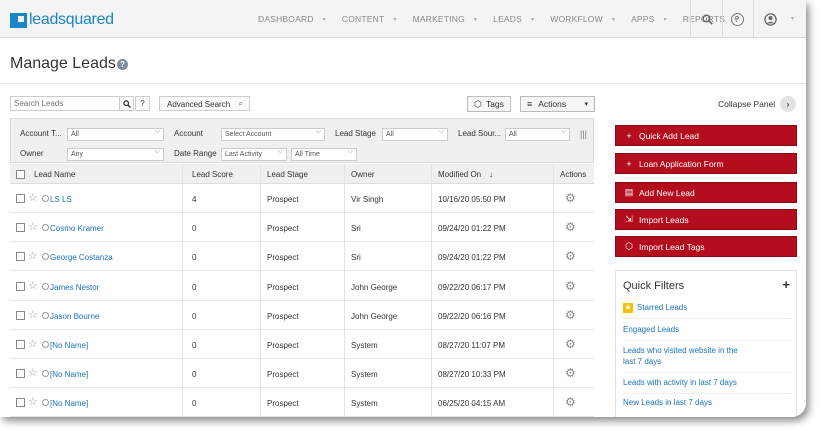 The height and width of the screenshot is (431, 821). What do you see at coordinates (707, 19) in the screenshot?
I see `search-icon` at bounding box center [707, 19].